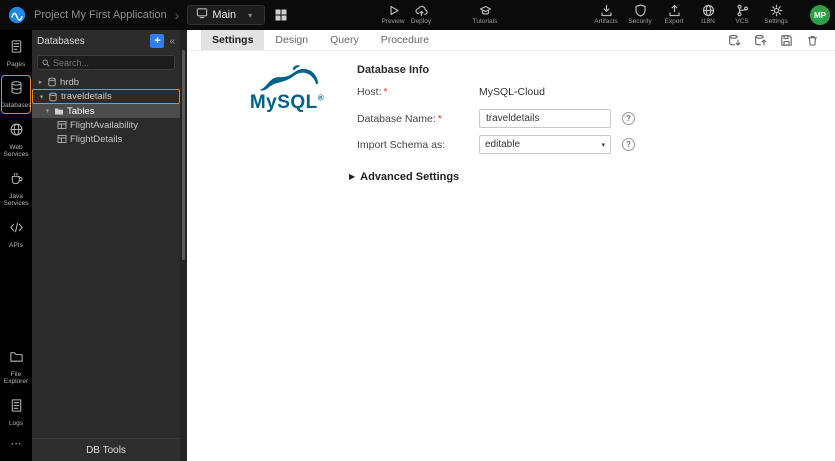 The image size is (835, 461). I want to click on sidebar-item-file-explorer: File Explorer, so click(16, 367).